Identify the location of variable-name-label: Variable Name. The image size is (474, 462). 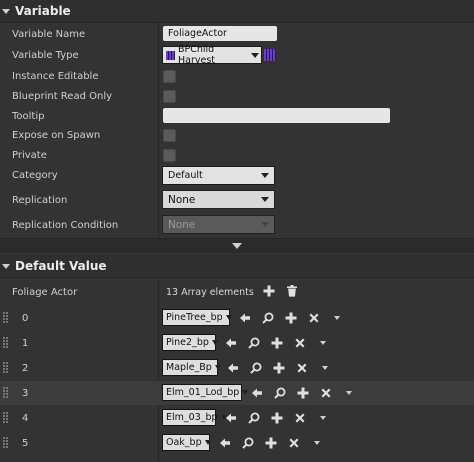
(49, 34).